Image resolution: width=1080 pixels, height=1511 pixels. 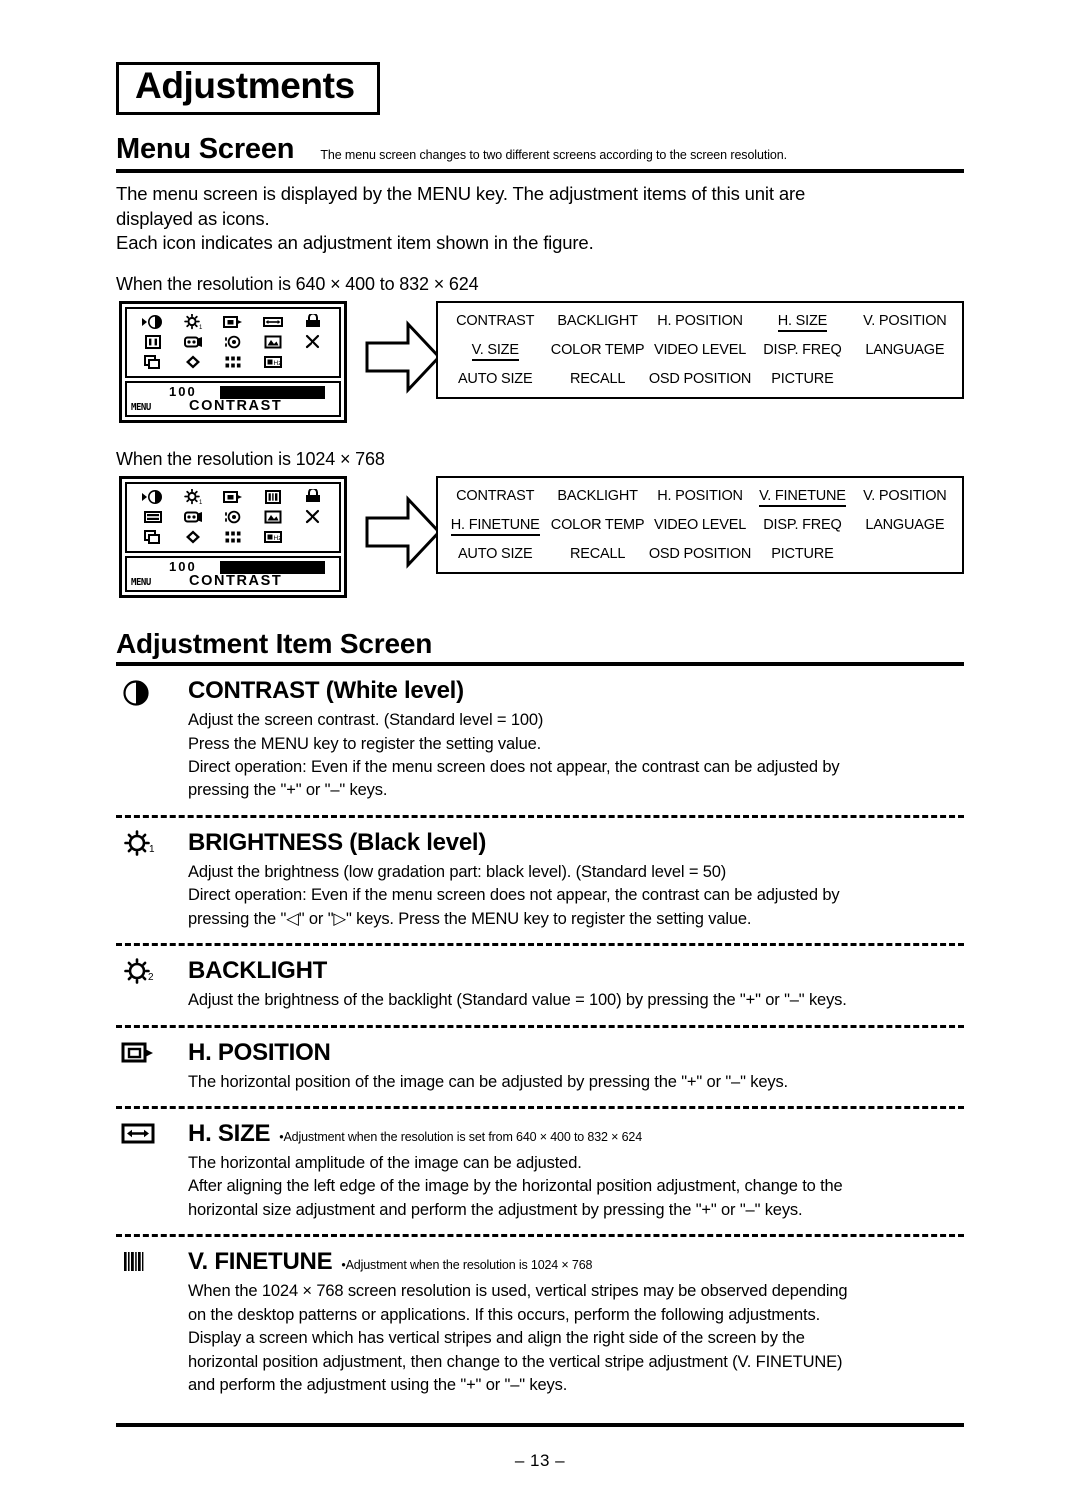 What do you see at coordinates (141, 583) in the screenshot?
I see `osd-menu-key-2: MENU` at bounding box center [141, 583].